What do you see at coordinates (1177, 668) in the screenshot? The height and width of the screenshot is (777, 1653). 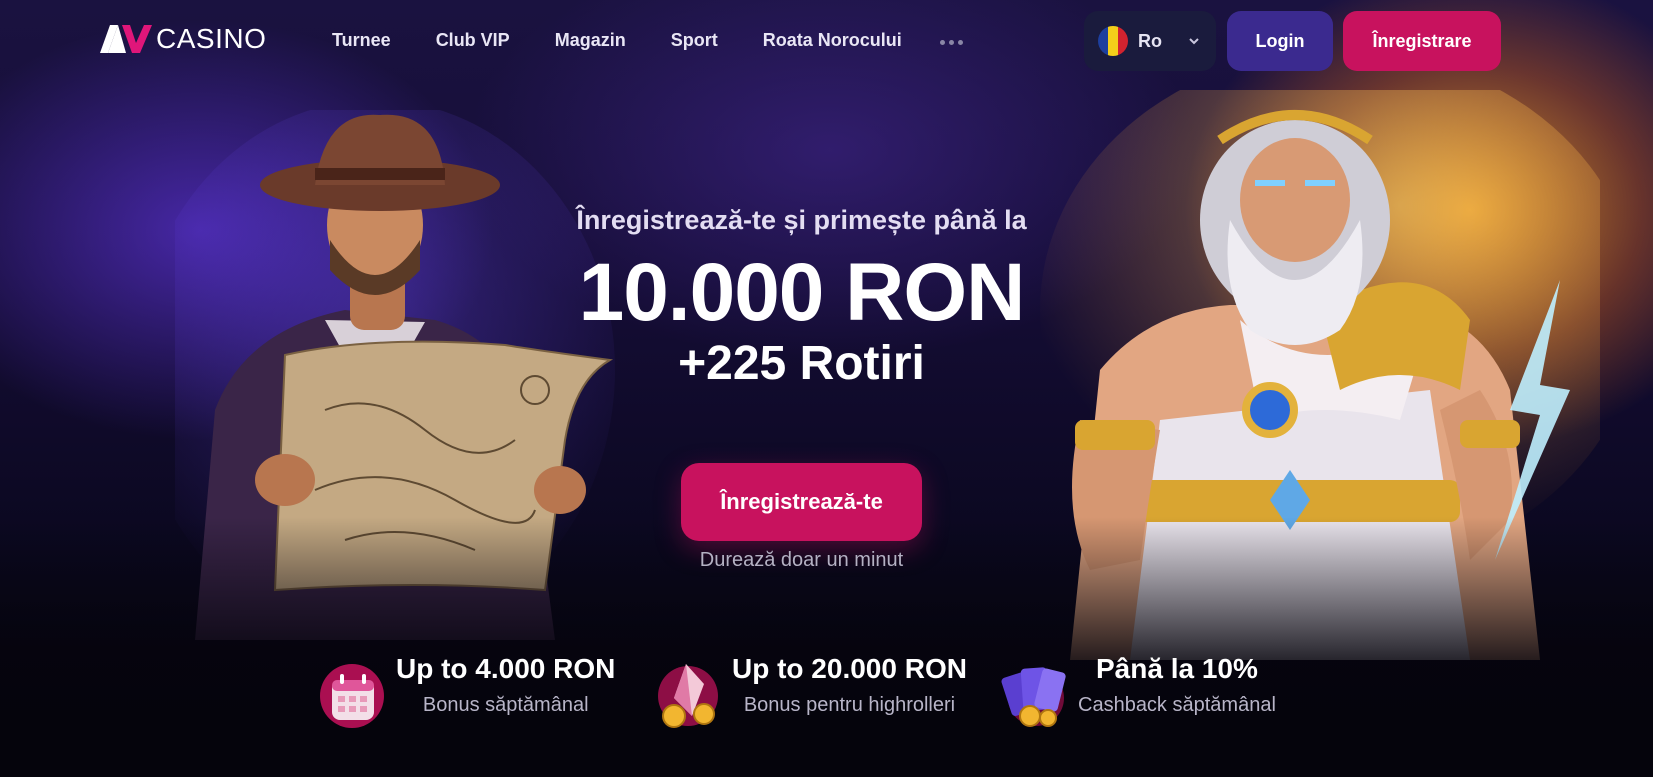 I see `feature-title: Până la 10%` at bounding box center [1177, 668].